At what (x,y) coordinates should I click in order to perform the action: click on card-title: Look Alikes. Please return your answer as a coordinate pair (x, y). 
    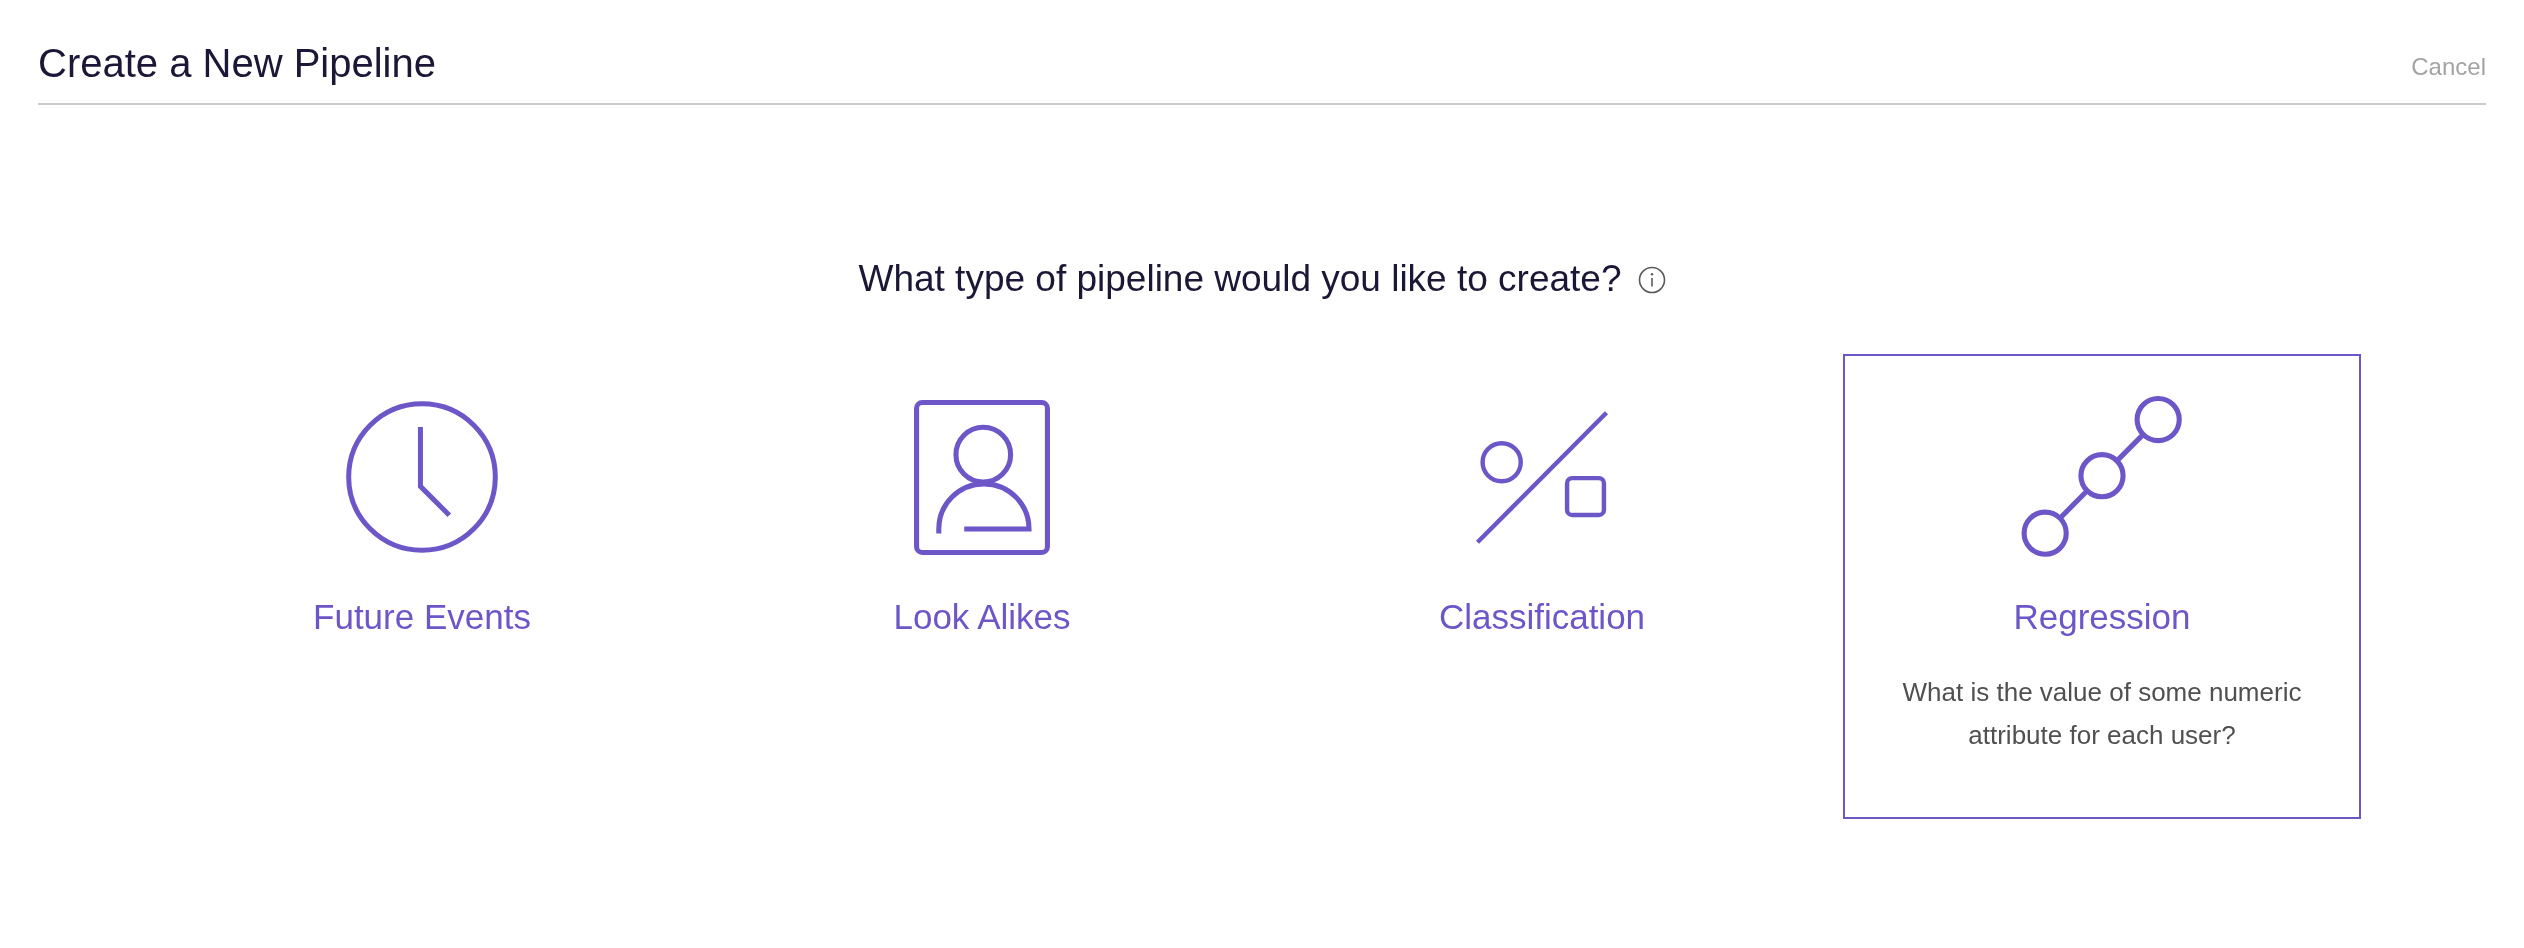
    Looking at the image, I should click on (982, 617).